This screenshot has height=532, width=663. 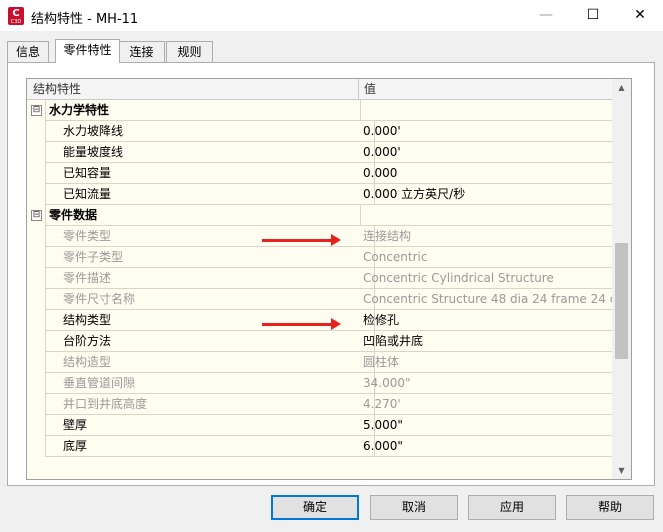 What do you see at coordinates (494, 236) in the screenshot?
I see `property-value: 连接结构` at bounding box center [494, 236].